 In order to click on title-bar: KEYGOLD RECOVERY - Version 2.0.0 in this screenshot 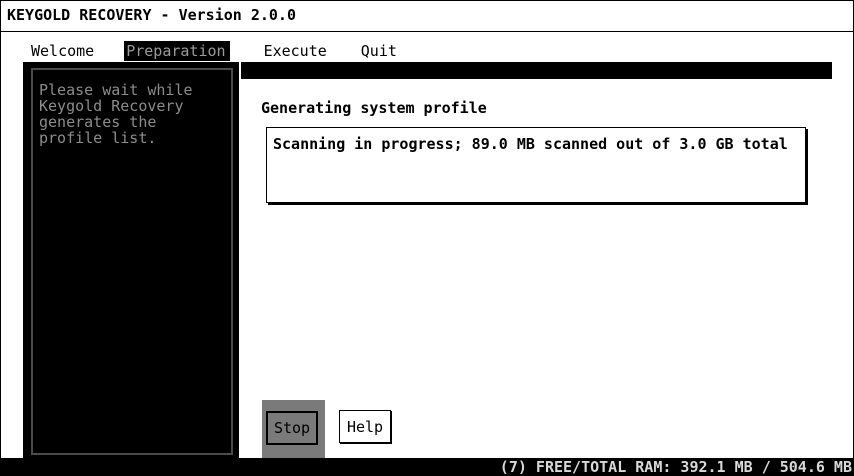, I will do `click(427, 16)`.